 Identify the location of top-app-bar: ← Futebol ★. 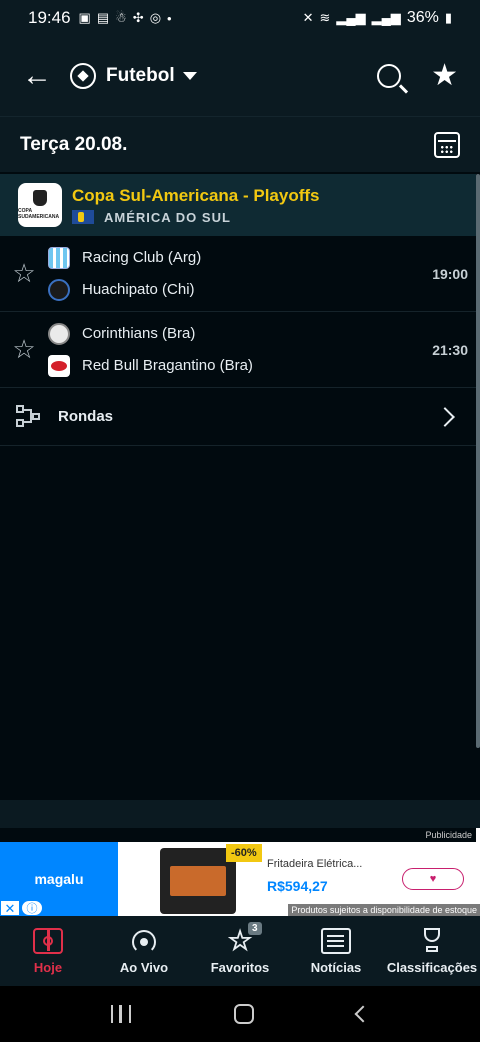
(240, 76).